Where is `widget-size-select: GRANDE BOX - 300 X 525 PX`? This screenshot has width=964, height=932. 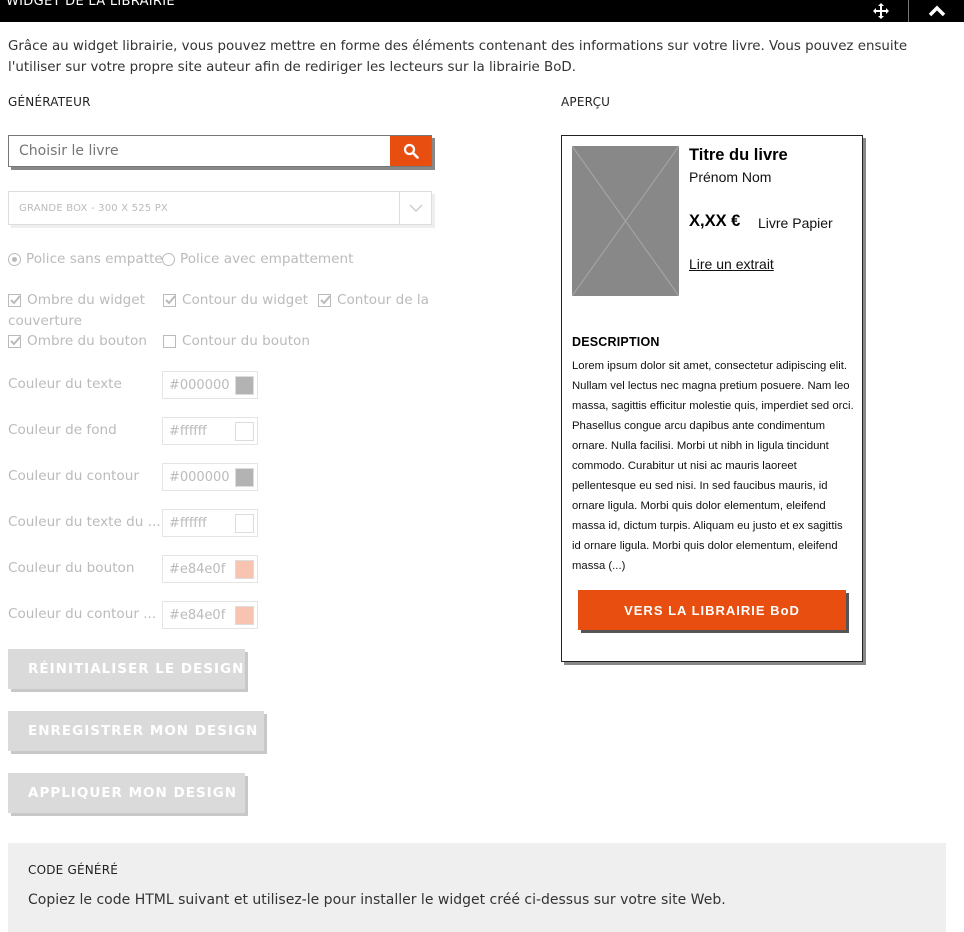
widget-size-select: GRANDE BOX - 300 X 525 PX is located at coordinates (220, 208).